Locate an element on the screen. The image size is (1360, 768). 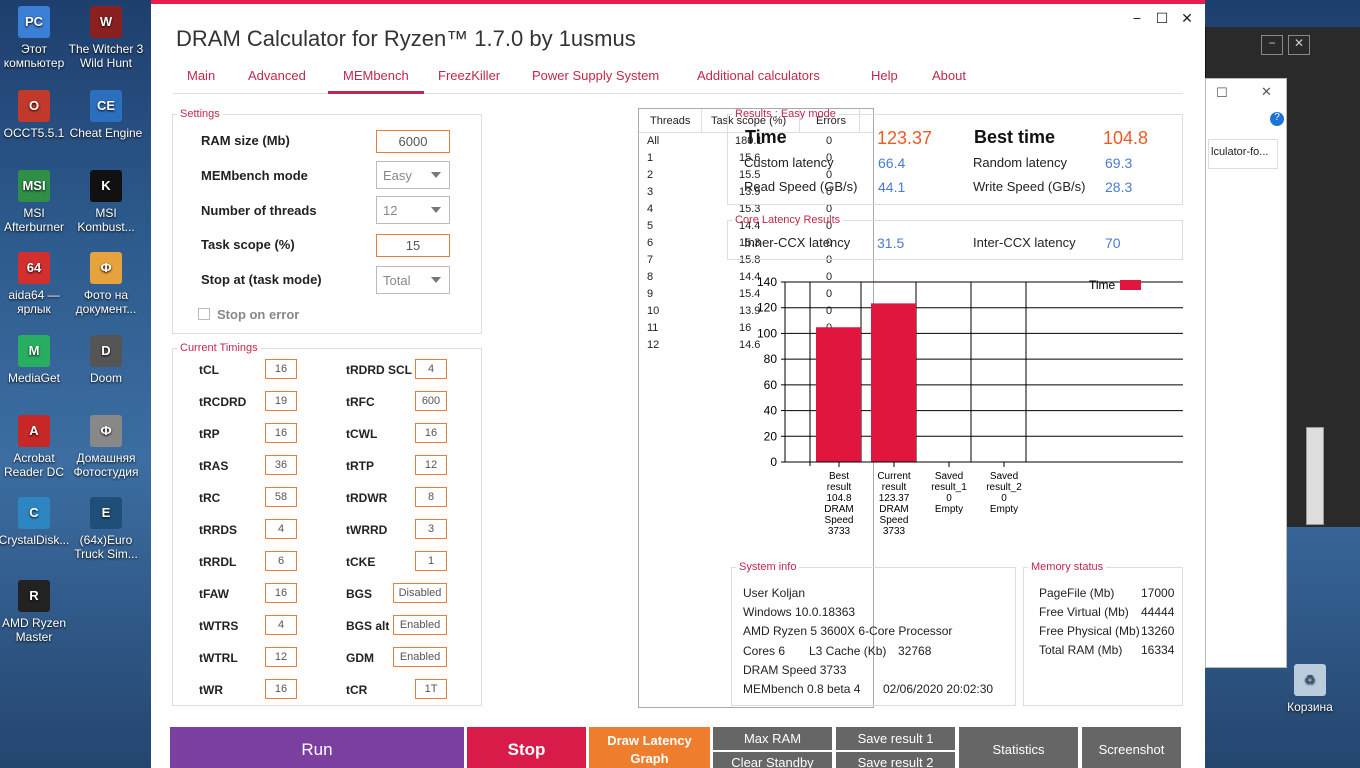
memory-value: 13260 is located at coordinates (1158, 631).